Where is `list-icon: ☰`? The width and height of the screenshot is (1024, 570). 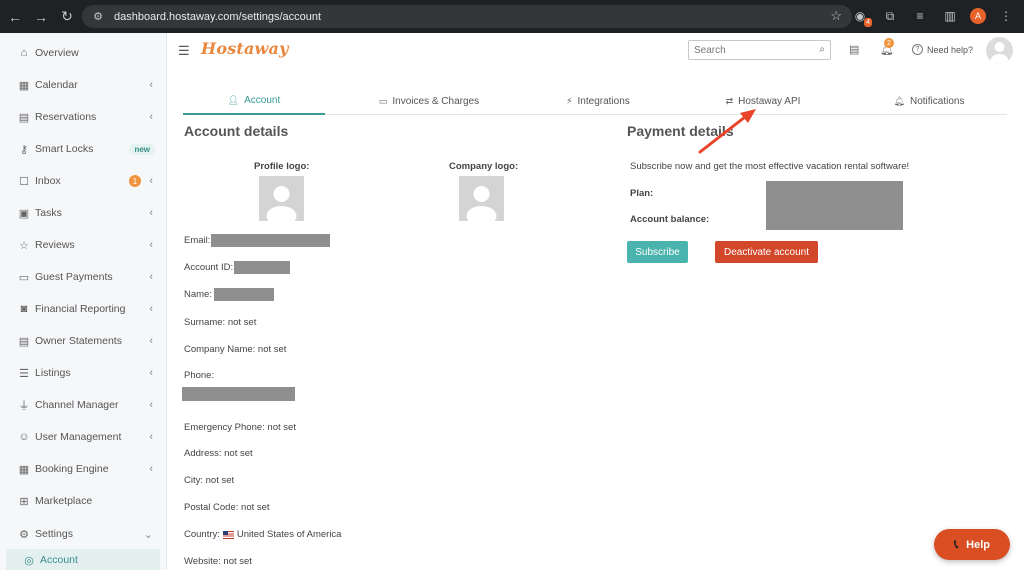
list-icon: ☰ is located at coordinates (24, 373).